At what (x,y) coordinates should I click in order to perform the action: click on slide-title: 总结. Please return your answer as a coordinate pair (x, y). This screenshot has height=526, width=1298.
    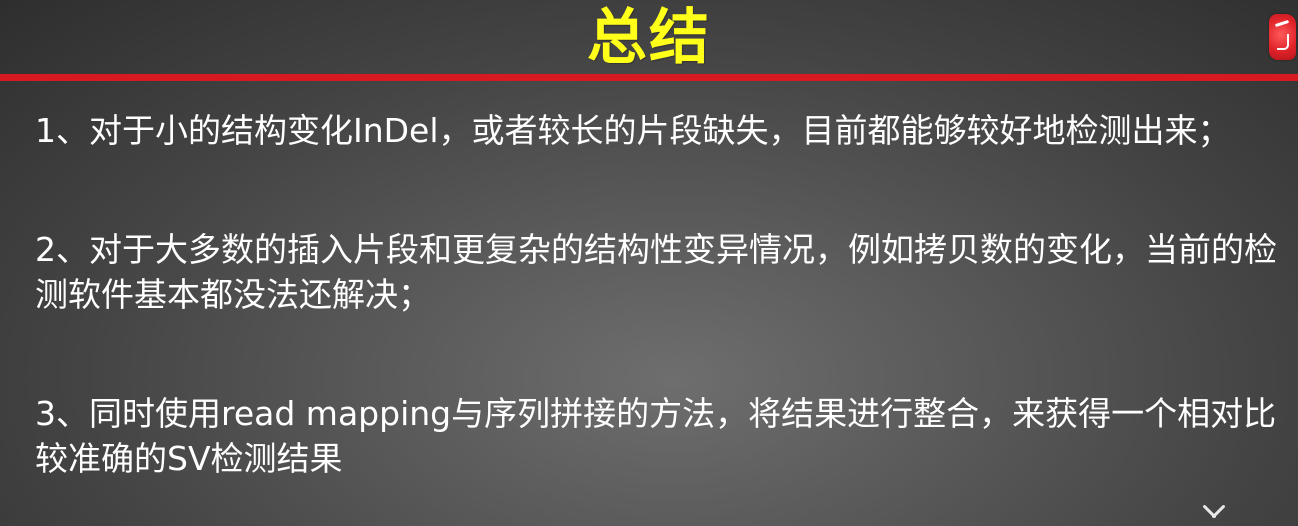
    Looking at the image, I should click on (649, 38).